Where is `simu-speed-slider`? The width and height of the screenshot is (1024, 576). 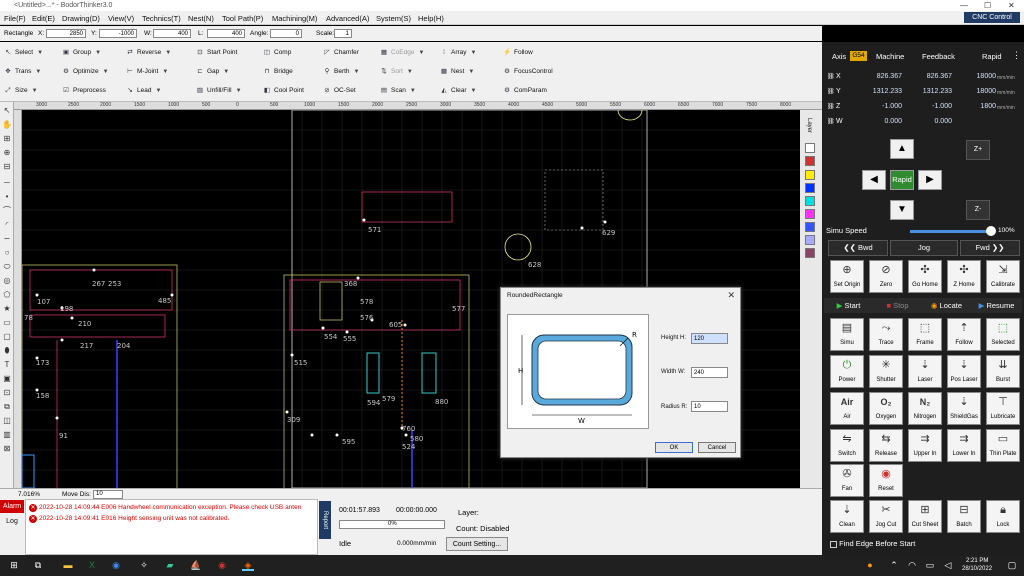
simu-speed-slider is located at coordinates (950, 231).